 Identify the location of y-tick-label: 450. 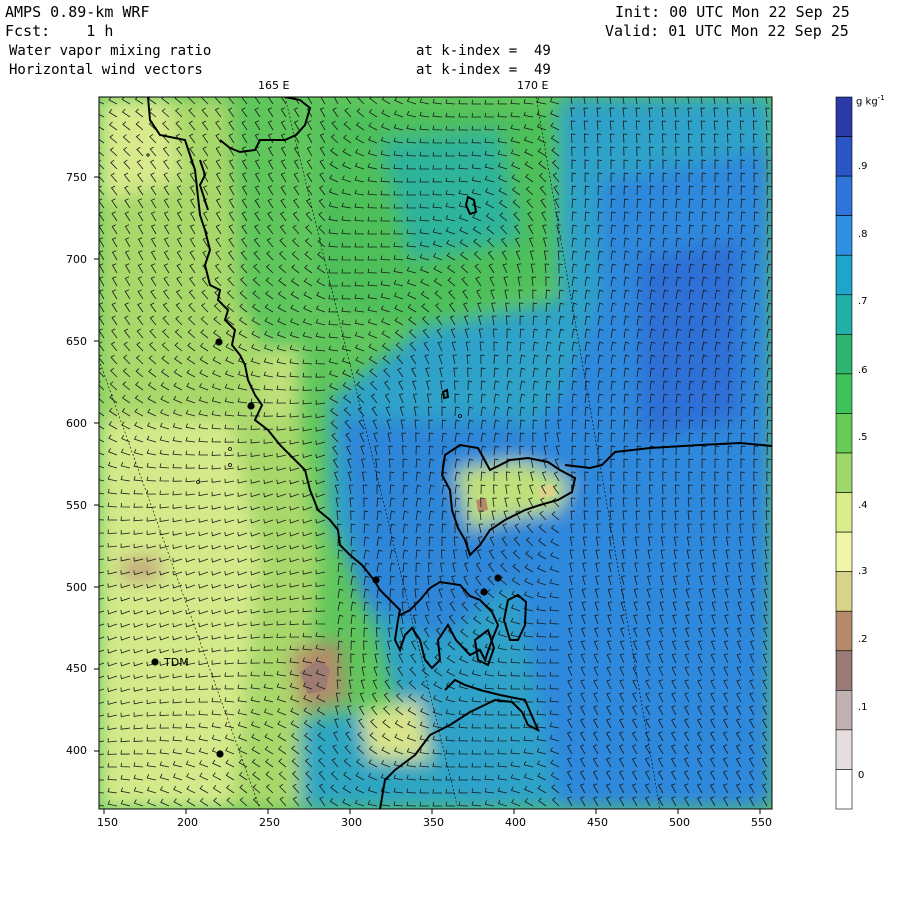
(76, 668).